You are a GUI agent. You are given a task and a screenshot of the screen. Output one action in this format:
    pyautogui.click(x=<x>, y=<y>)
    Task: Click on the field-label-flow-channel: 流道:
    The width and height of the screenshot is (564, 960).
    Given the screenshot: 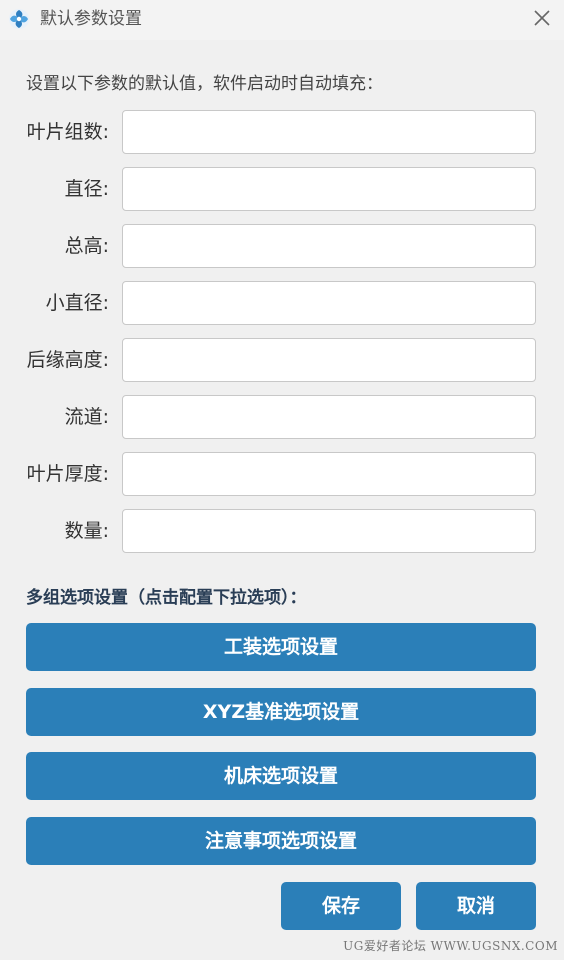 What is the action you would take?
    pyautogui.click(x=86, y=417)
    